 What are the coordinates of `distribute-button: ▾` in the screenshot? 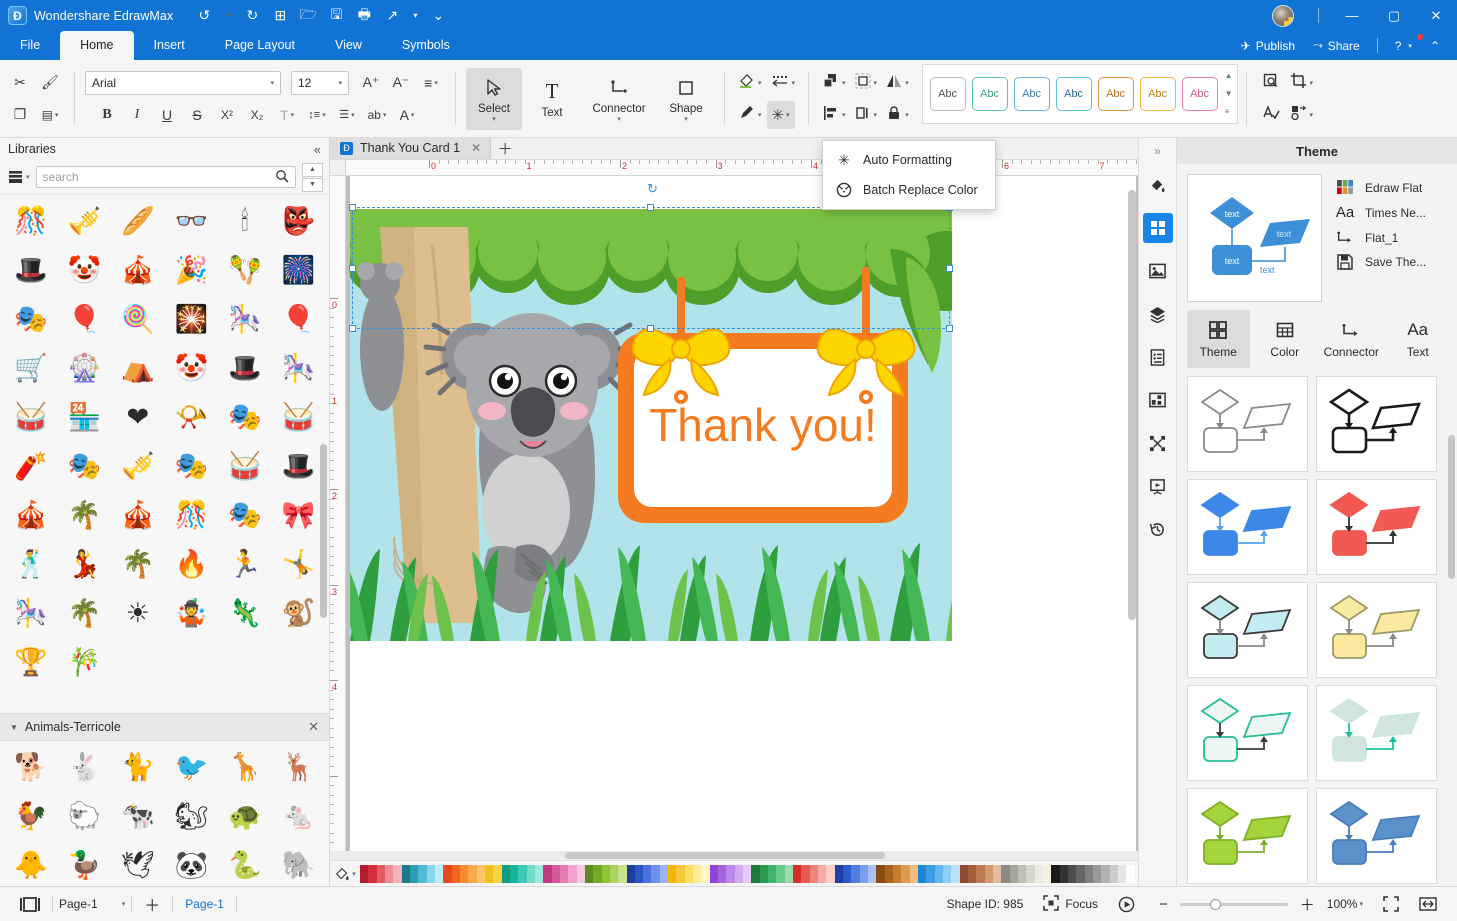 It's located at (866, 115).